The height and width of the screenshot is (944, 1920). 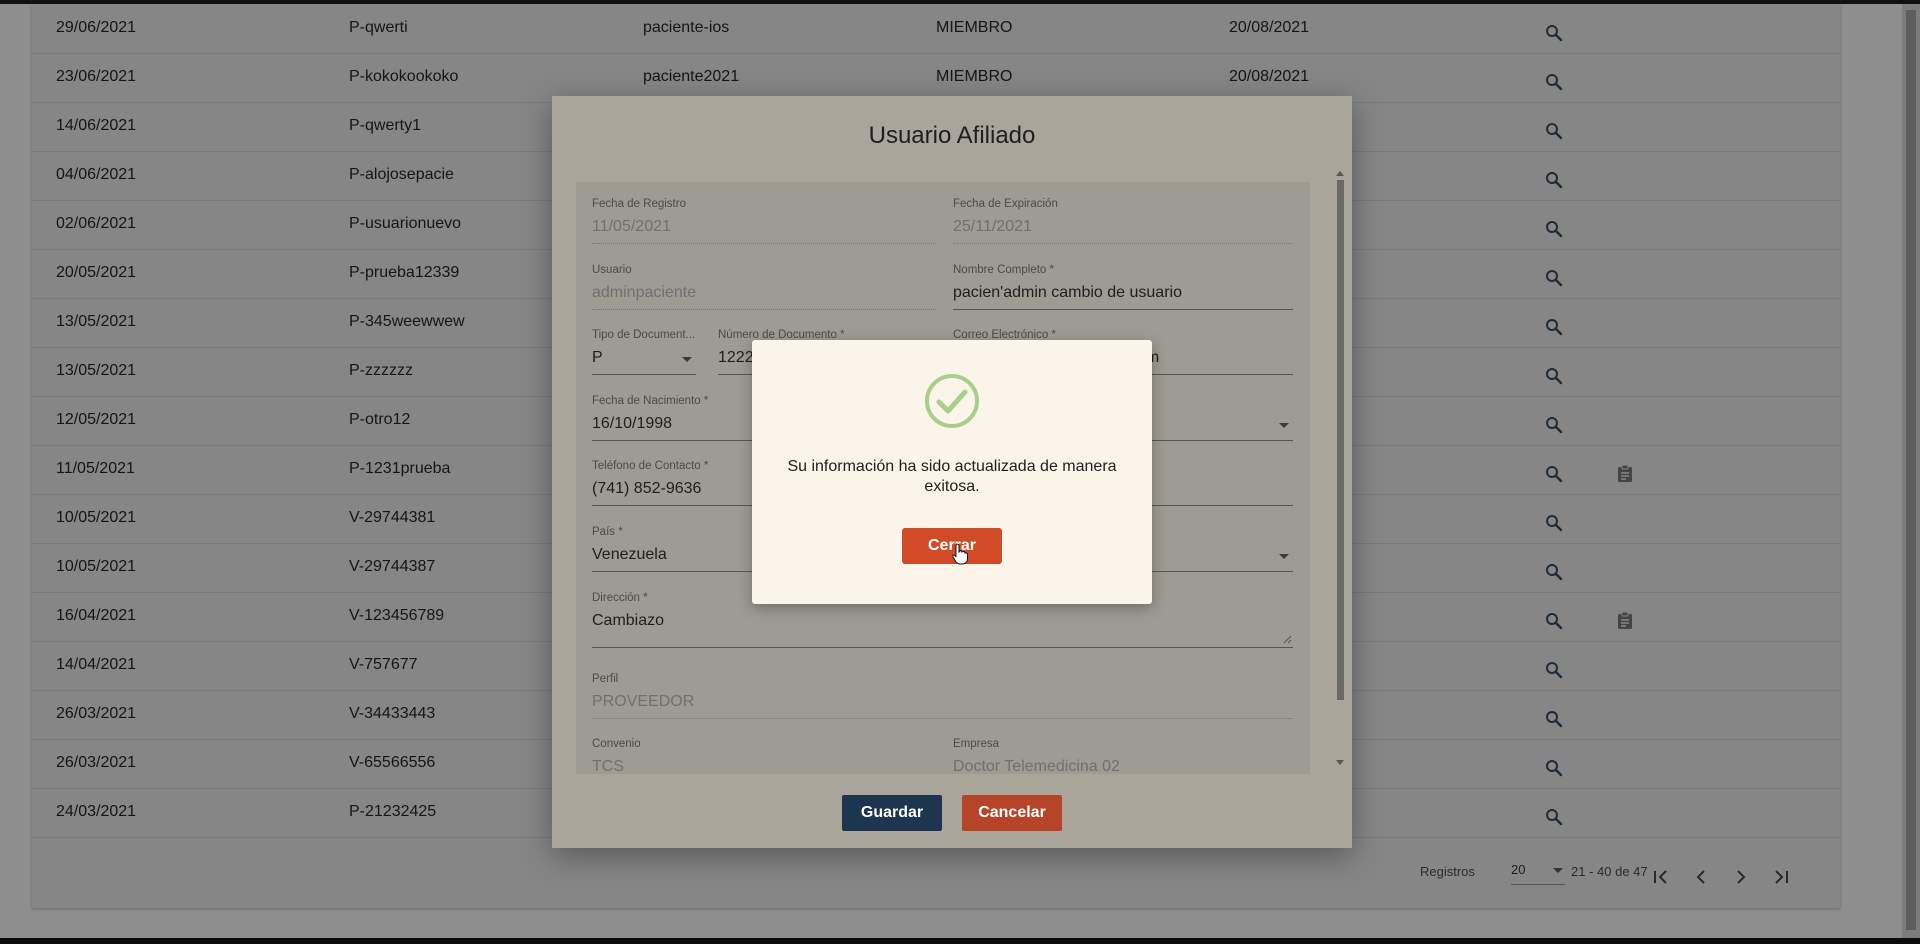 What do you see at coordinates (764, 287) in the screenshot?
I see `username-field: Usuario adminpaciente` at bounding box center [764, 287].